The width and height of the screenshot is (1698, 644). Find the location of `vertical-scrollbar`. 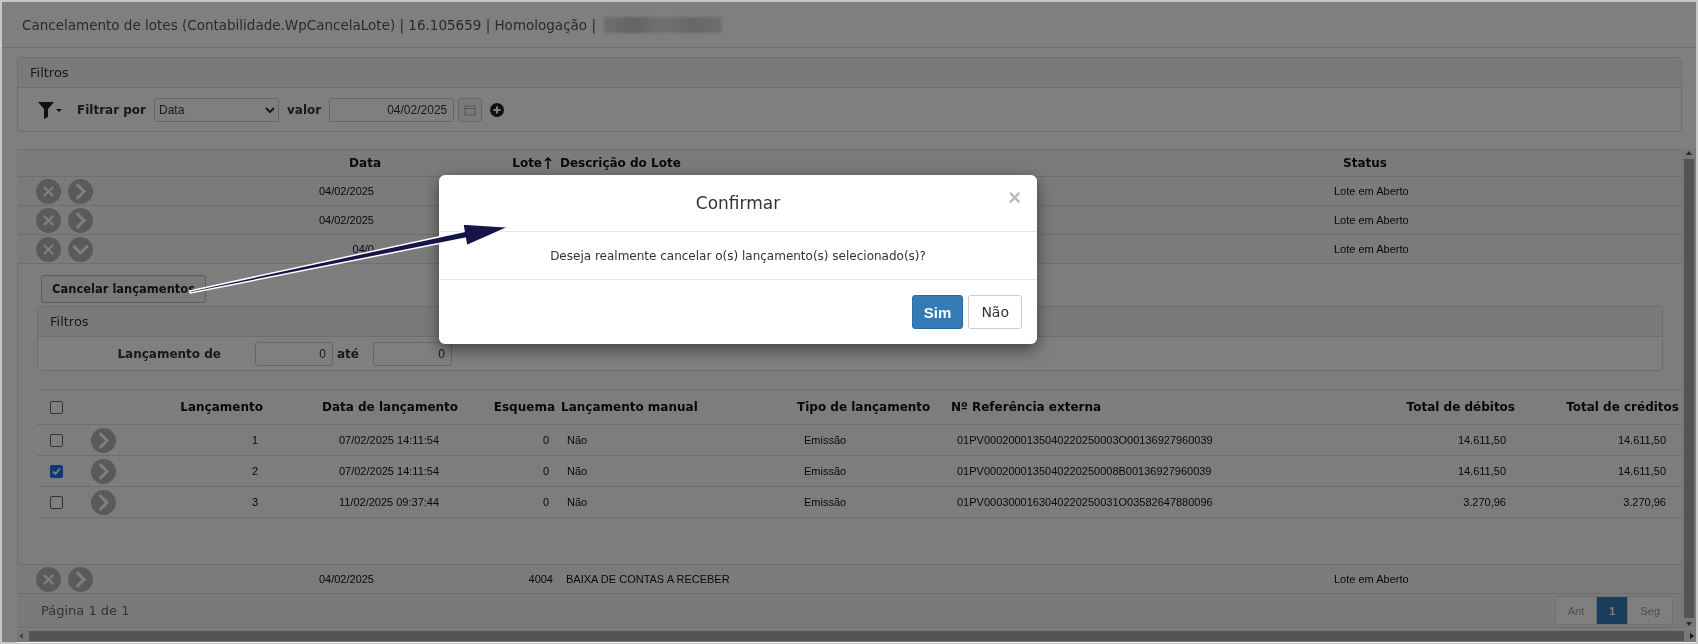

vertical-scrollbar is located at coordinates (1689, 388).